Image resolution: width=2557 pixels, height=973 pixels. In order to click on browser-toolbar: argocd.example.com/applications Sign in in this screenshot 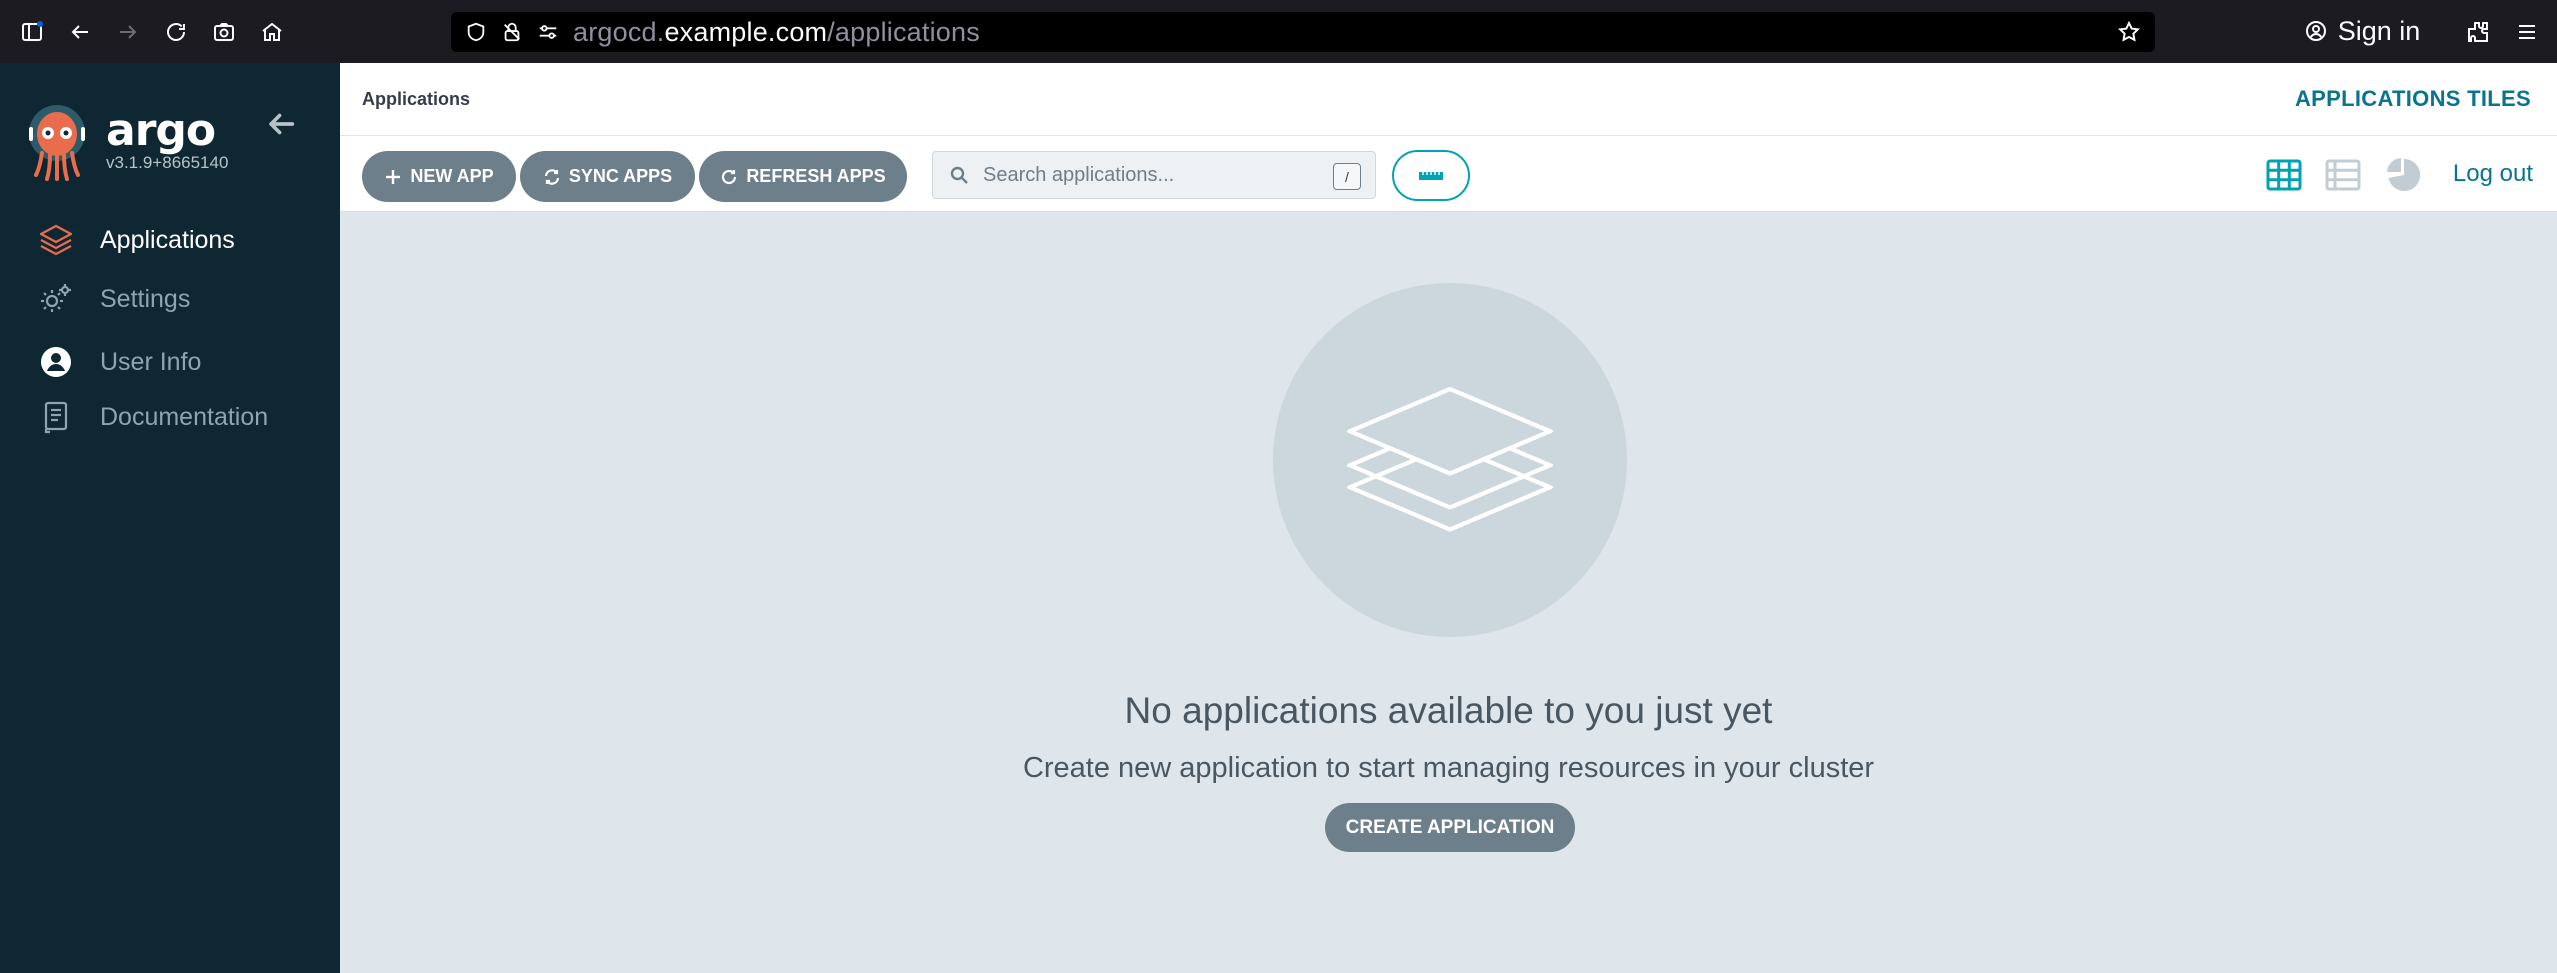, I will do `click(1278, 31)`.